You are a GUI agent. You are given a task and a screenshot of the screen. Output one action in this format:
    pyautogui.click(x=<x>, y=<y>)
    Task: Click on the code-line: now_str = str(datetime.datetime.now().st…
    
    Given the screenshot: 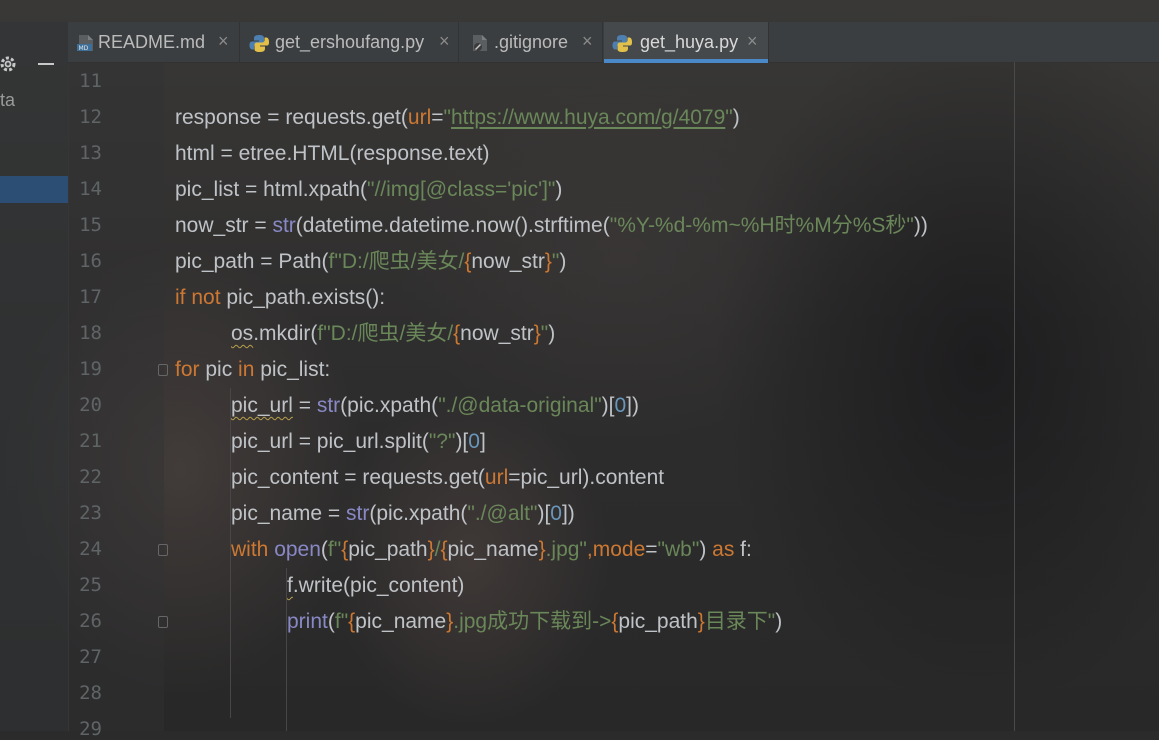 What is the action you would take?
    pyautogui.click(x=551, y=226)
    